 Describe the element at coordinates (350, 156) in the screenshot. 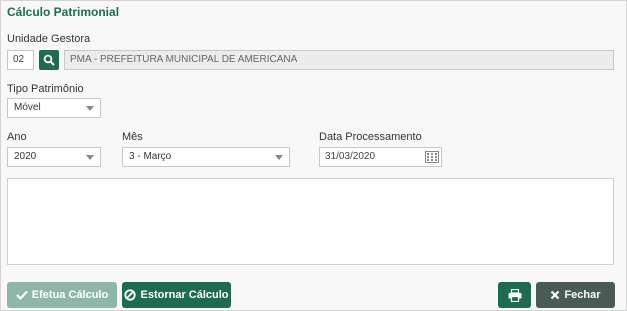

I see `data-processamento-value: 31/03/2020` at that location.